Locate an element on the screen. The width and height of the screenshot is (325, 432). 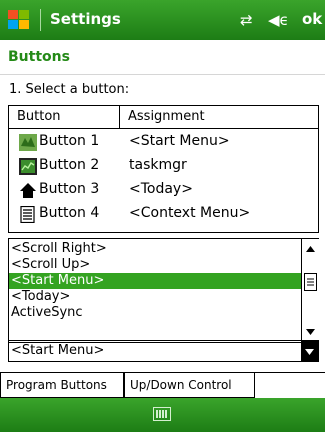
table-row: Button 4 <Context Menu> is located at coordinates (163, 214).